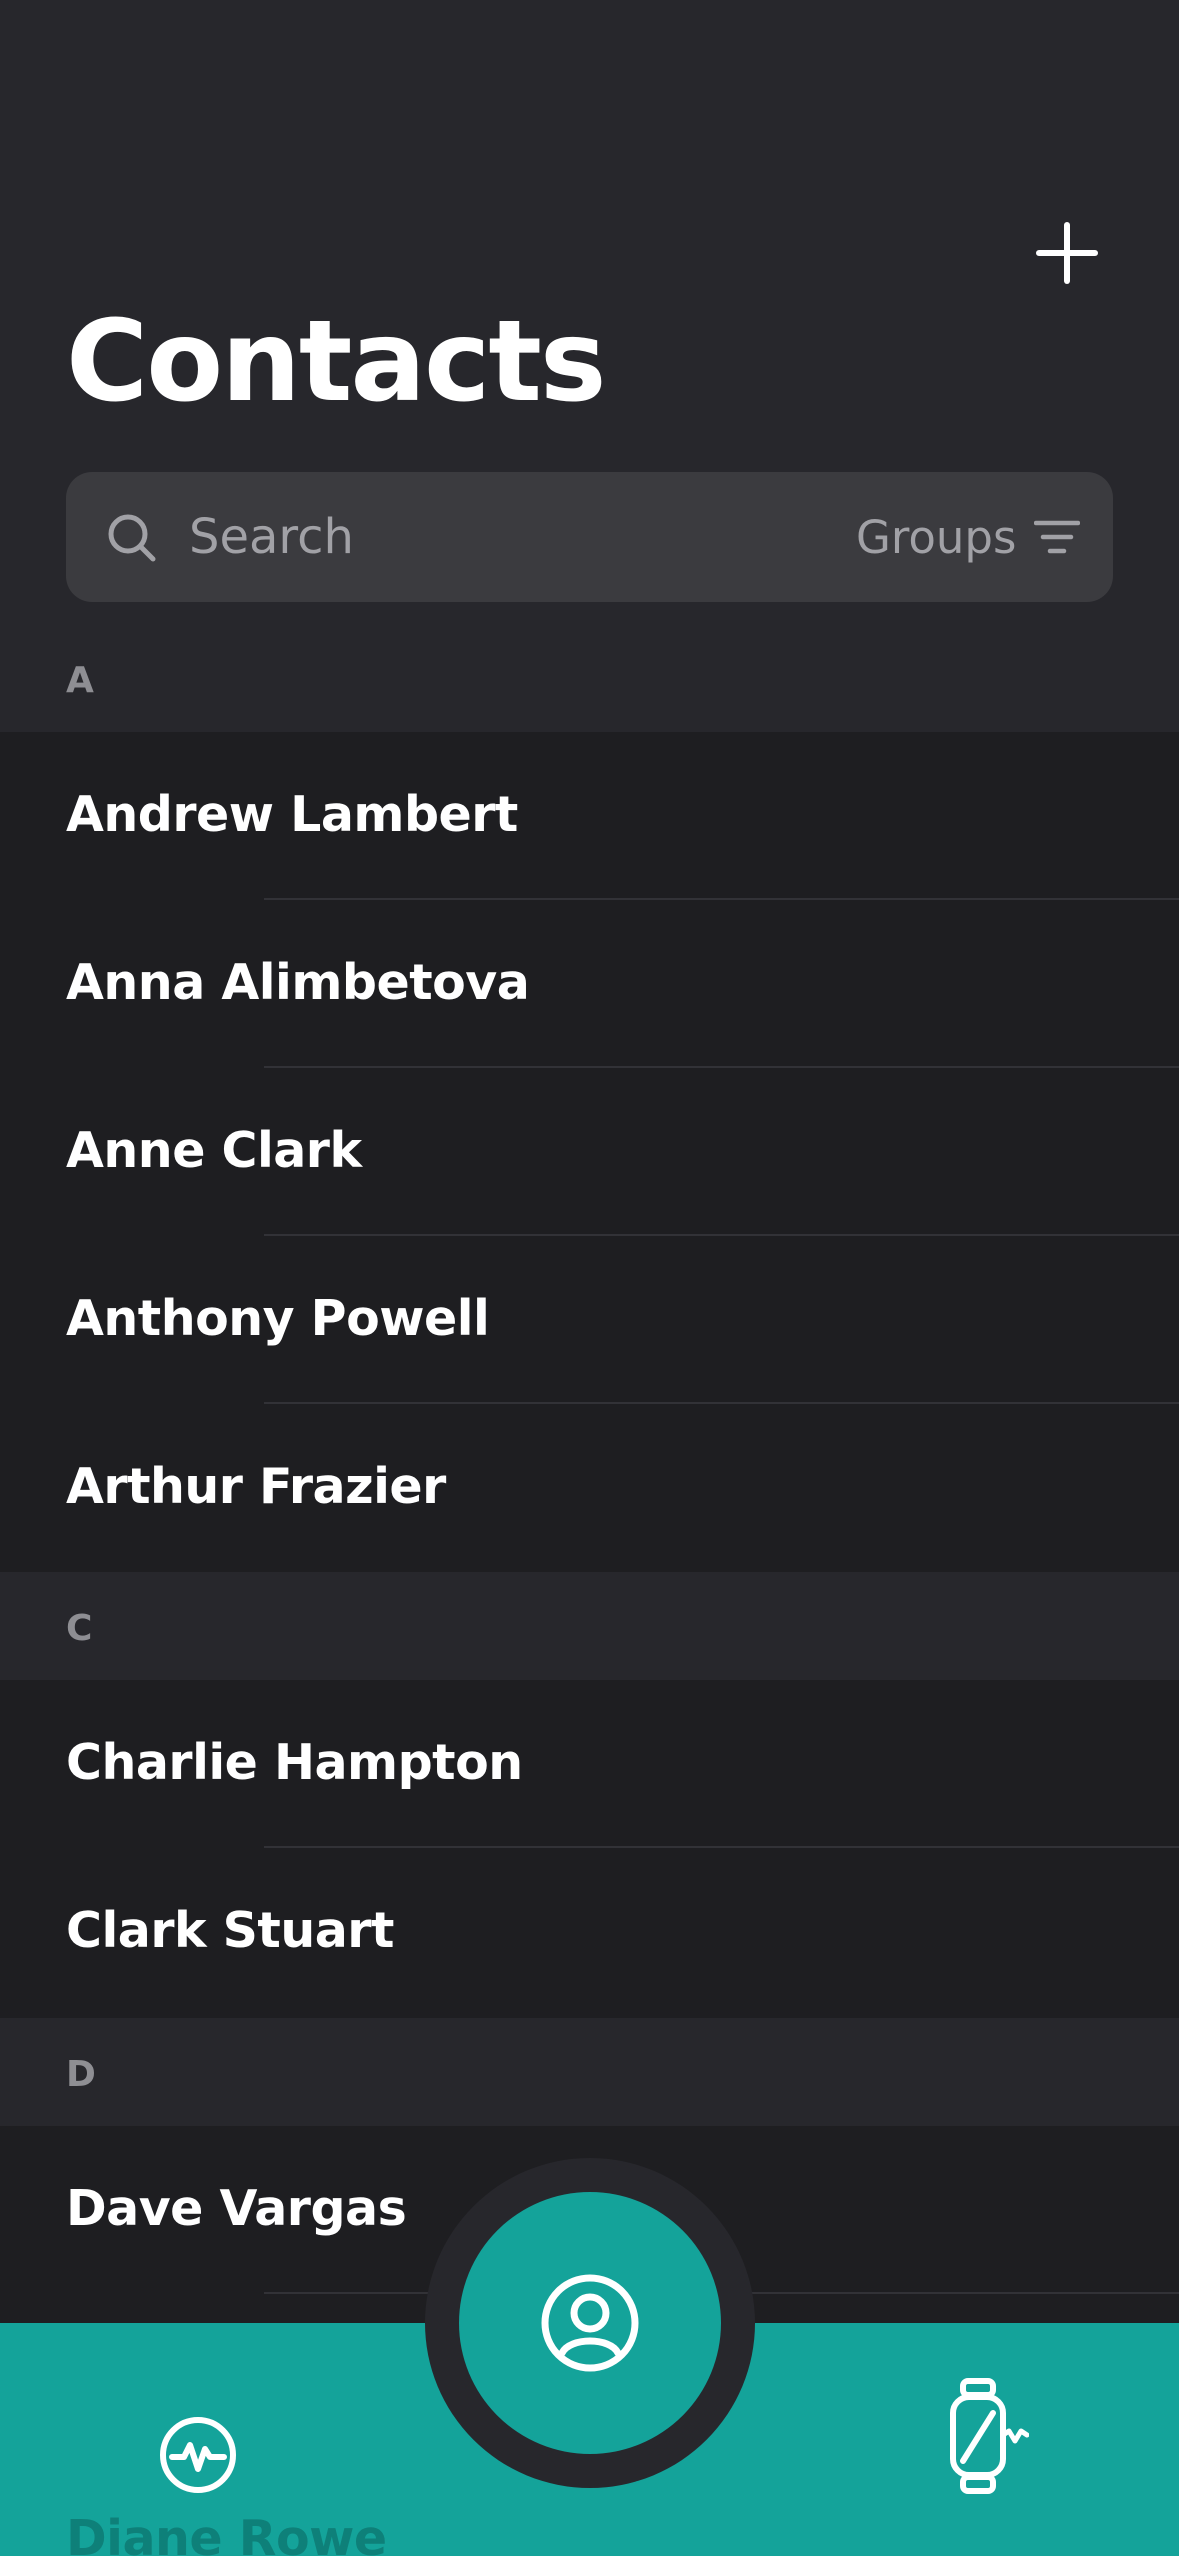 Image resolution: width=1179 pixels, height=2556 pixels. What do you see at coordinates (336, 362) in the screenshot?
I see `page-title: Contacts` at bounding box center [336, 362].